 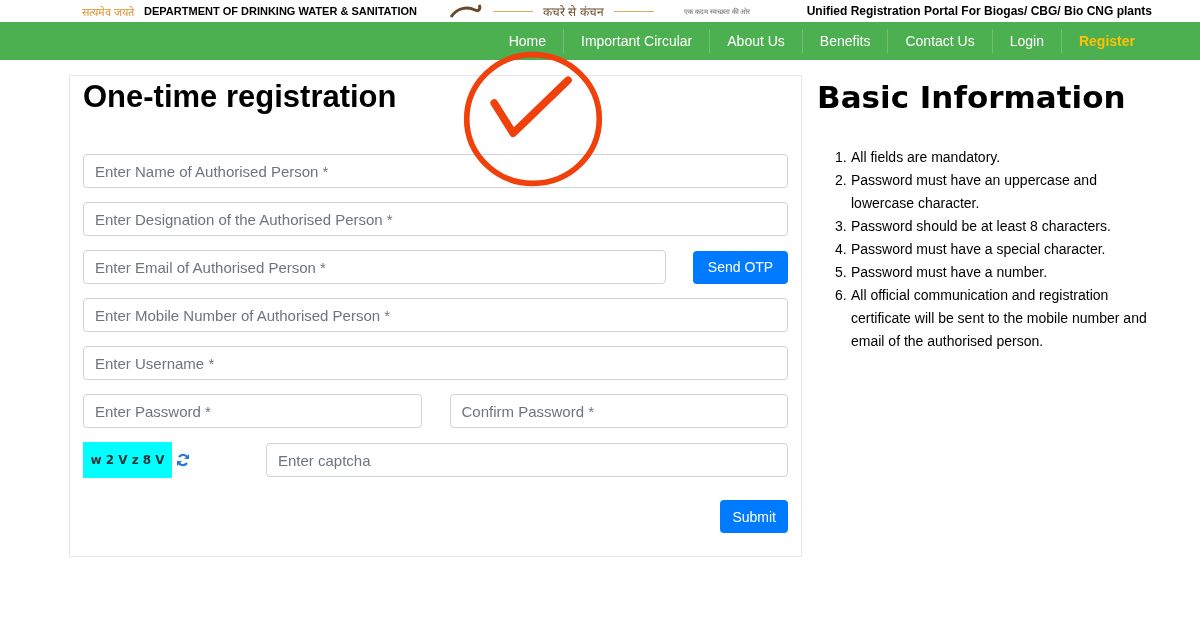 I want to click on info-item: Password must have a number., so click(x=949, y=272).